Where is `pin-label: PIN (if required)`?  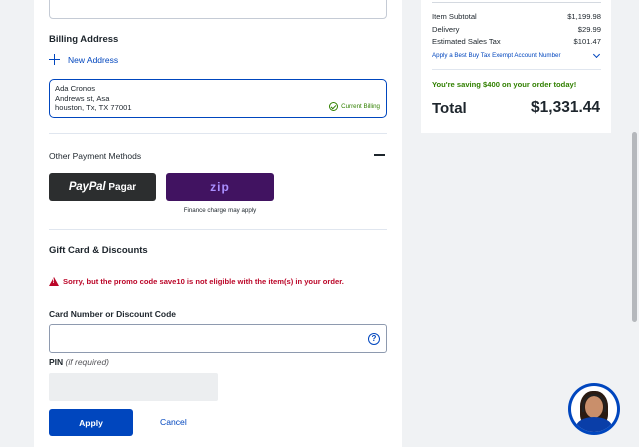 pin-label: PIN (if required) is located at coordinates (79, 362).